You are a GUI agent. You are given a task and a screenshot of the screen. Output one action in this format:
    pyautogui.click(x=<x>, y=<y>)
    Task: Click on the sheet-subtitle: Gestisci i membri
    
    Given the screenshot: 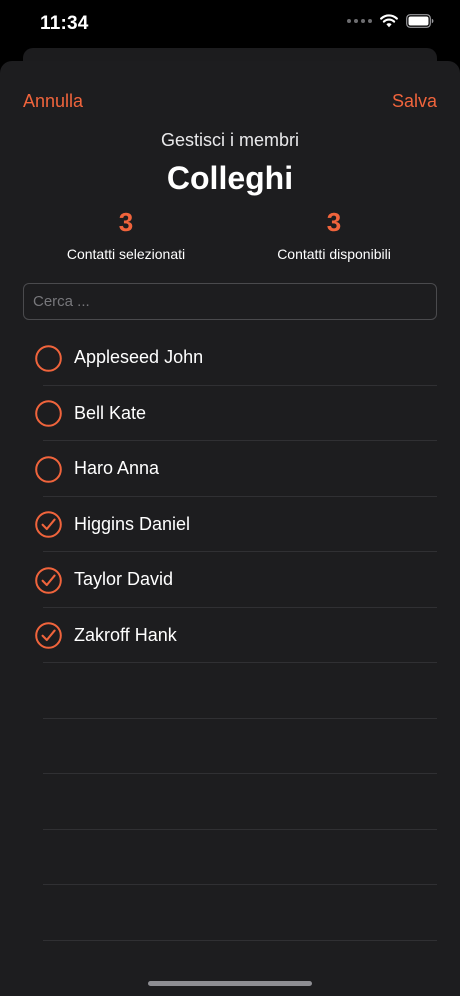 What is the action you would take?
    pyautogui.click(x=229, y=140)
    